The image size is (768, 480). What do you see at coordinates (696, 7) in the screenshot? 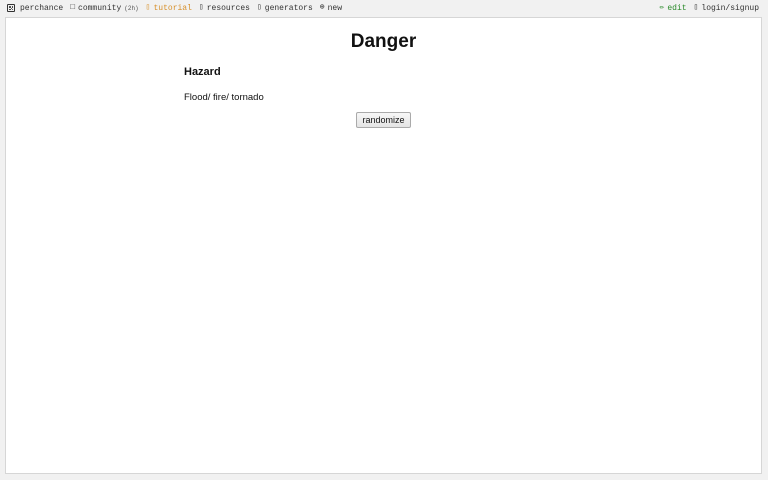
I see `user-icon: ▯` at bounding box center [696, 7].